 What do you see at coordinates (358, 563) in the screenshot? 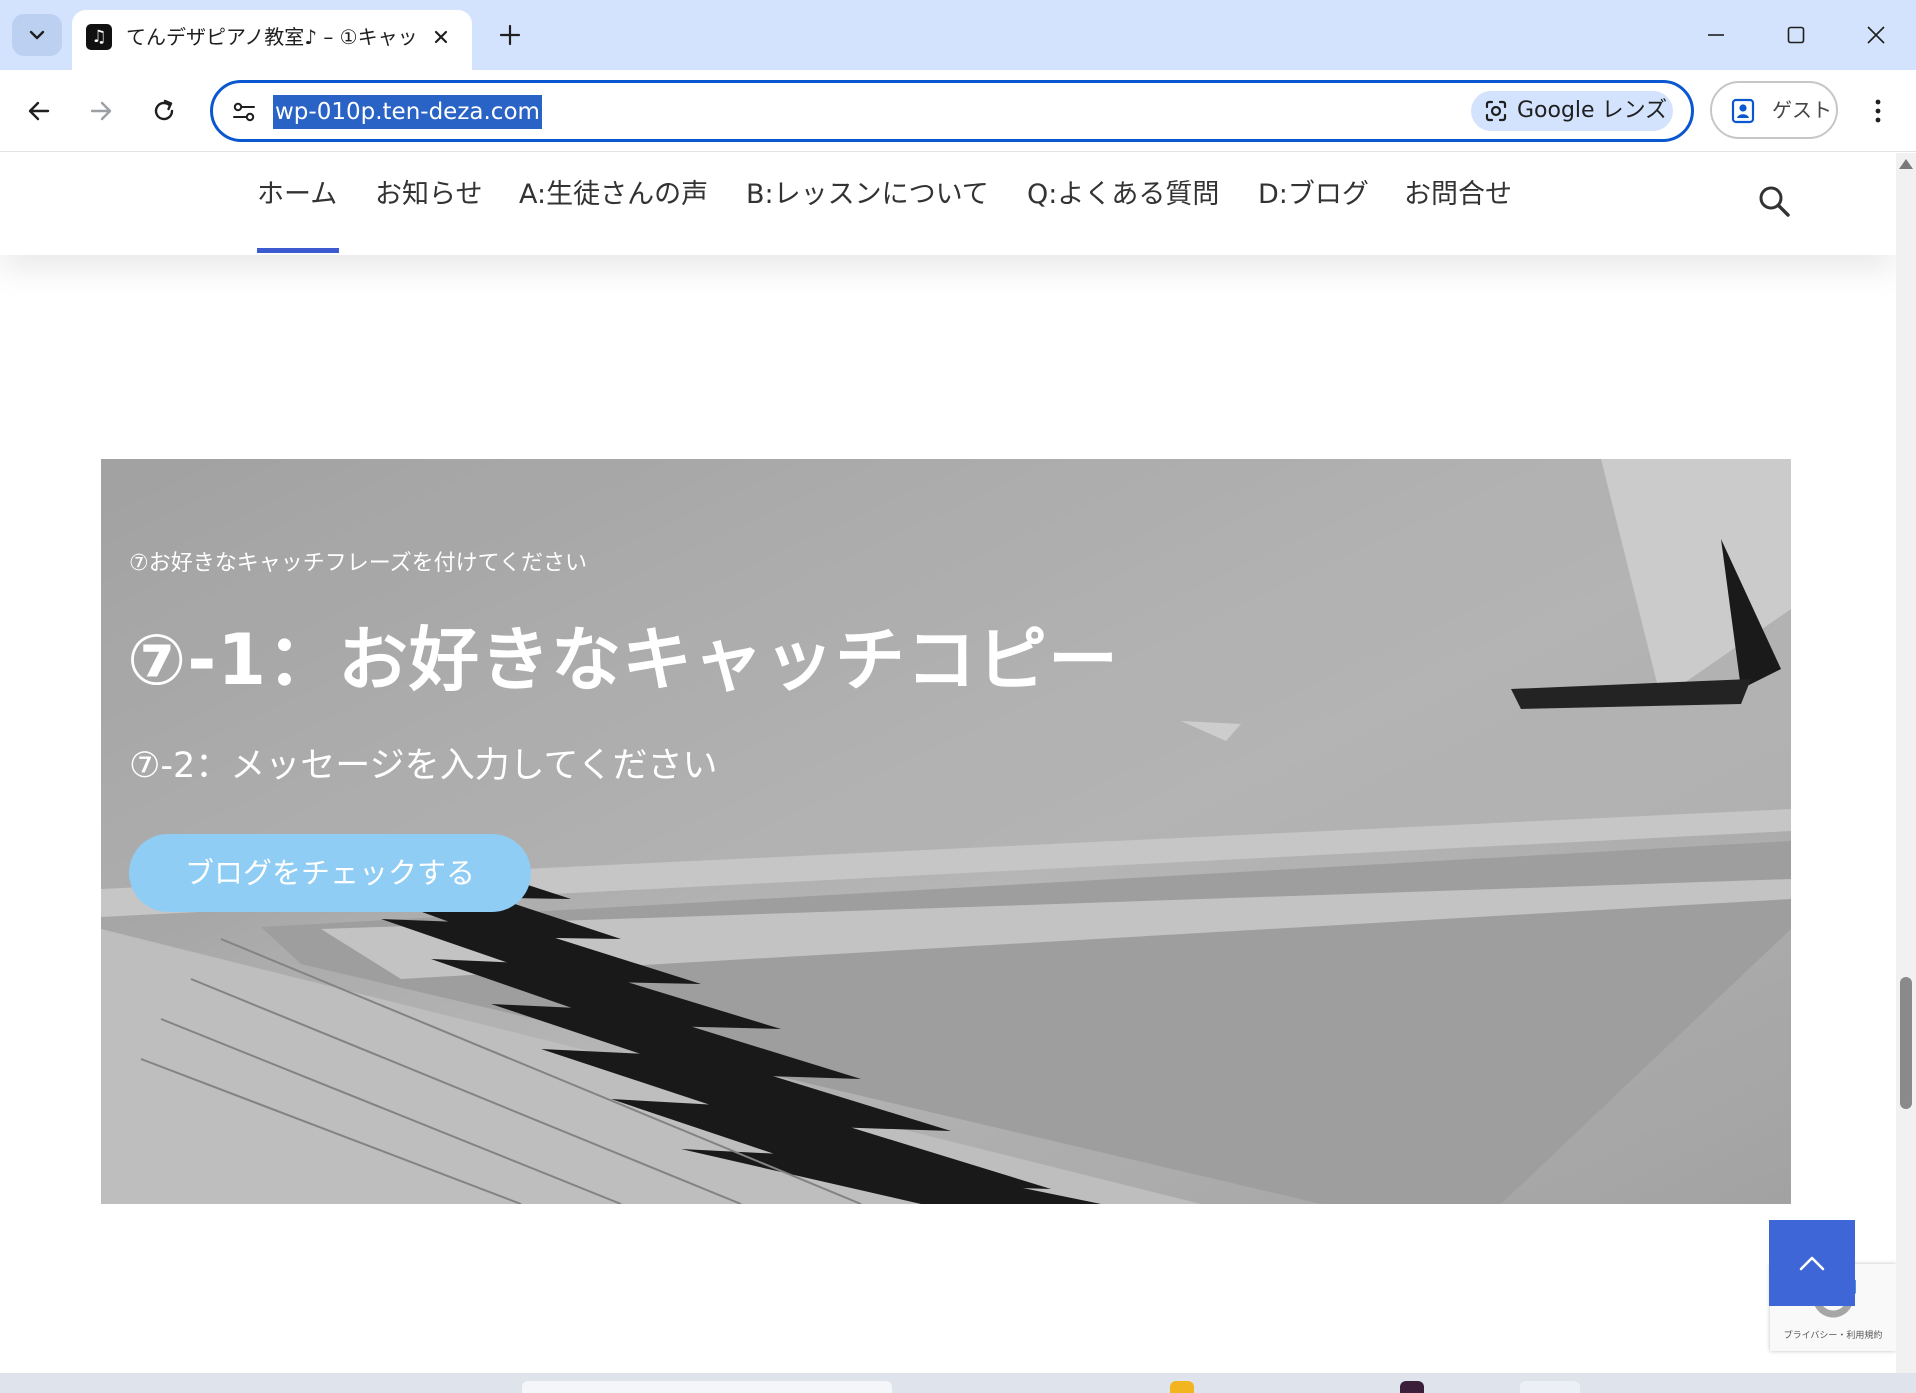
I see `hero-catchphrase: ⑦お好きなキャッチフレーズを付けてください` at bounding box center [358, 563].